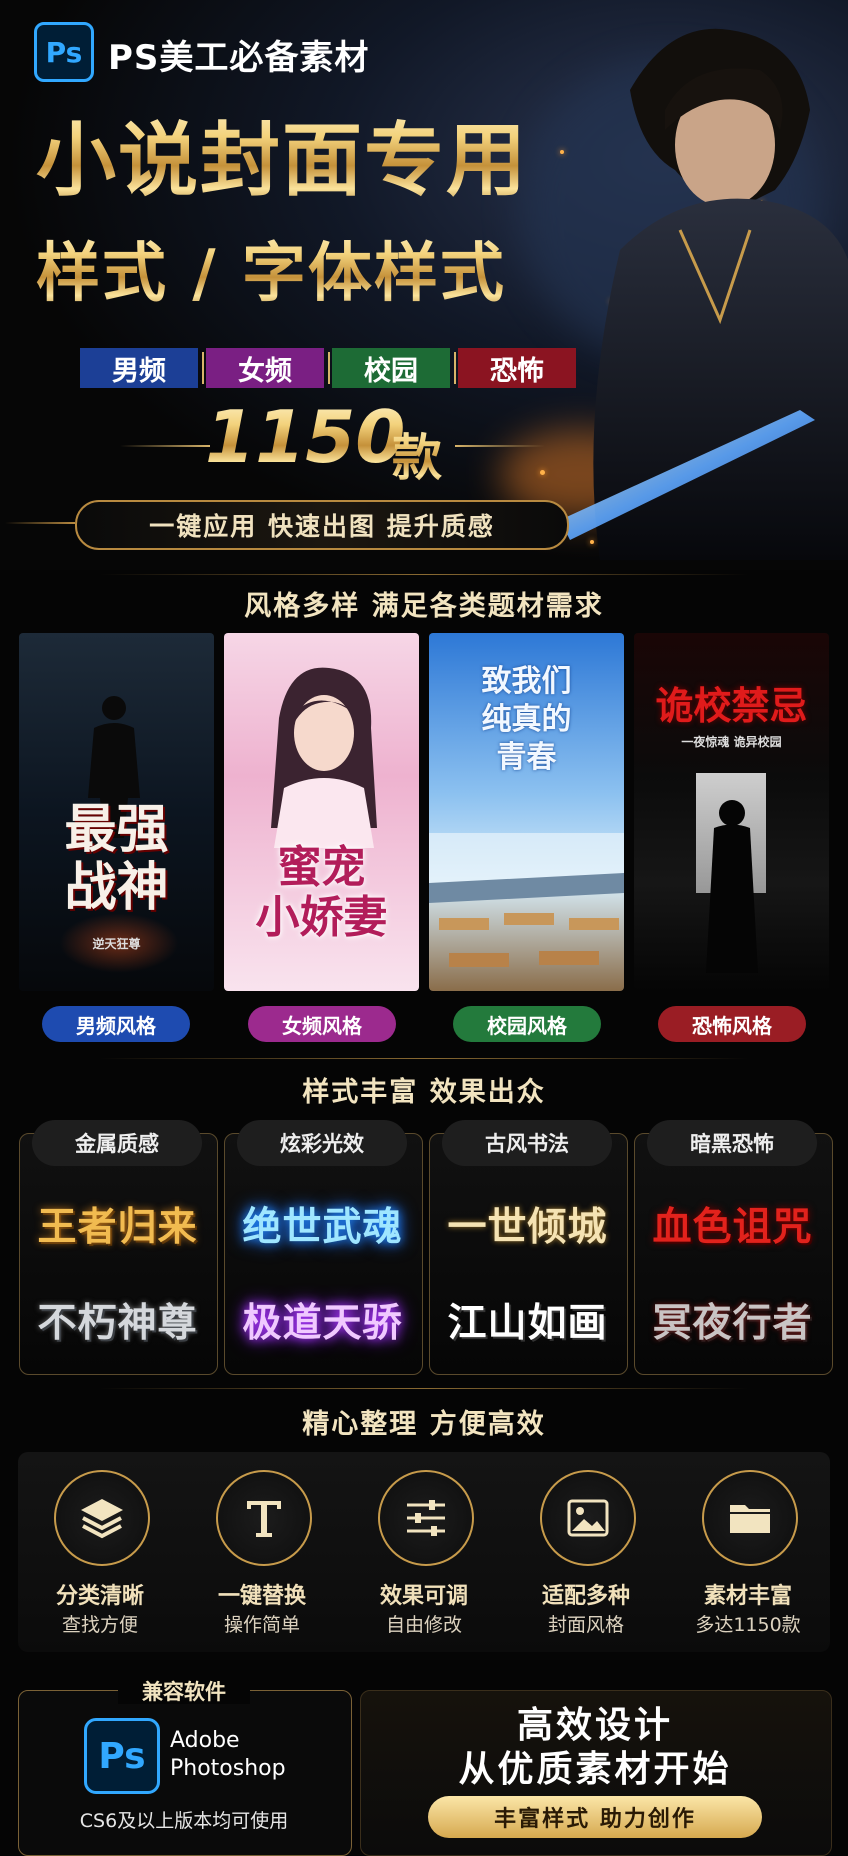 The width and height of the screenshot is (848, 1856). What do you see at coordinates (424, 1424) in the screenshot?
I see `features-heading: 精心整理 方便高效` at bounding box center [424, 1424].